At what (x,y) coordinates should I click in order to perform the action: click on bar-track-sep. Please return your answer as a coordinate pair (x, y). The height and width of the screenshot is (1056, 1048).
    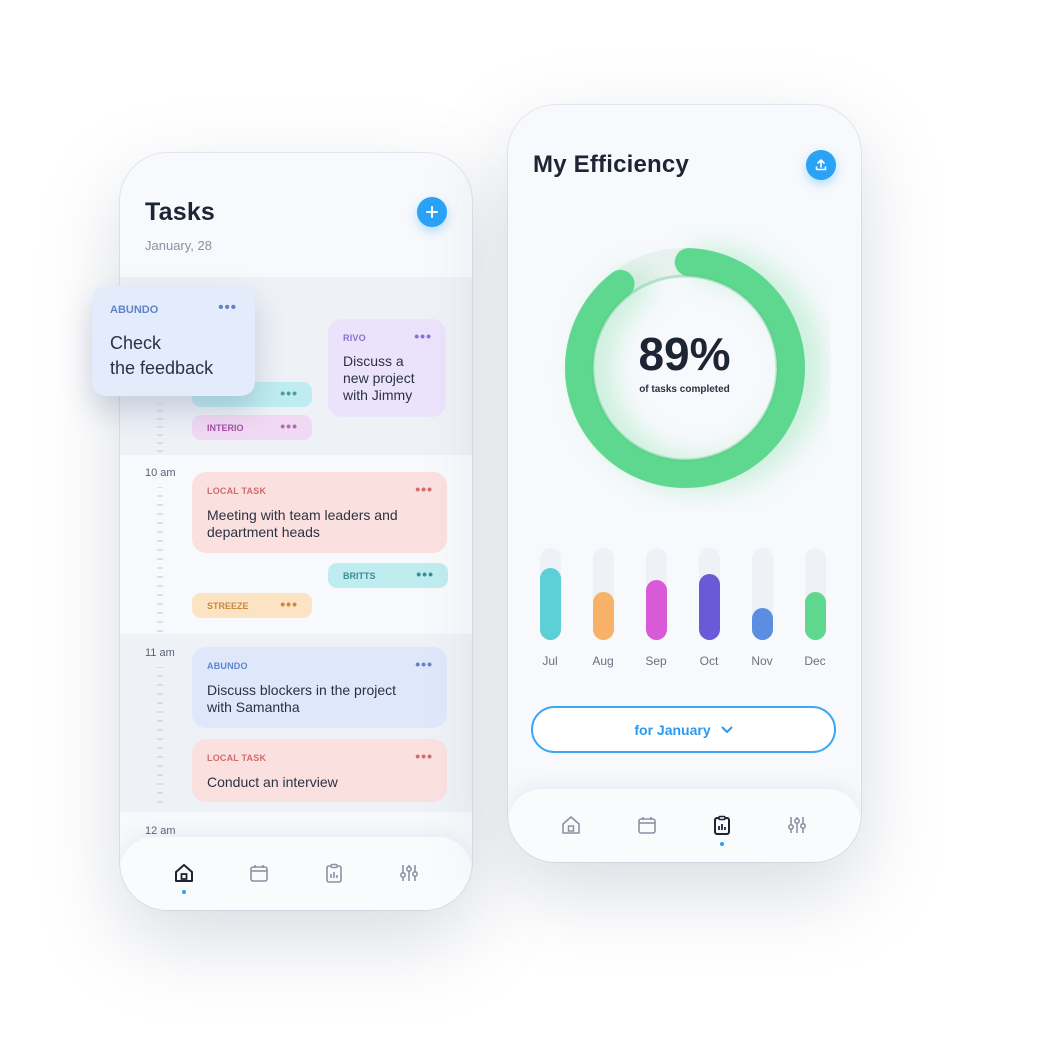
    Looking at the image, I should click on (656, 594).